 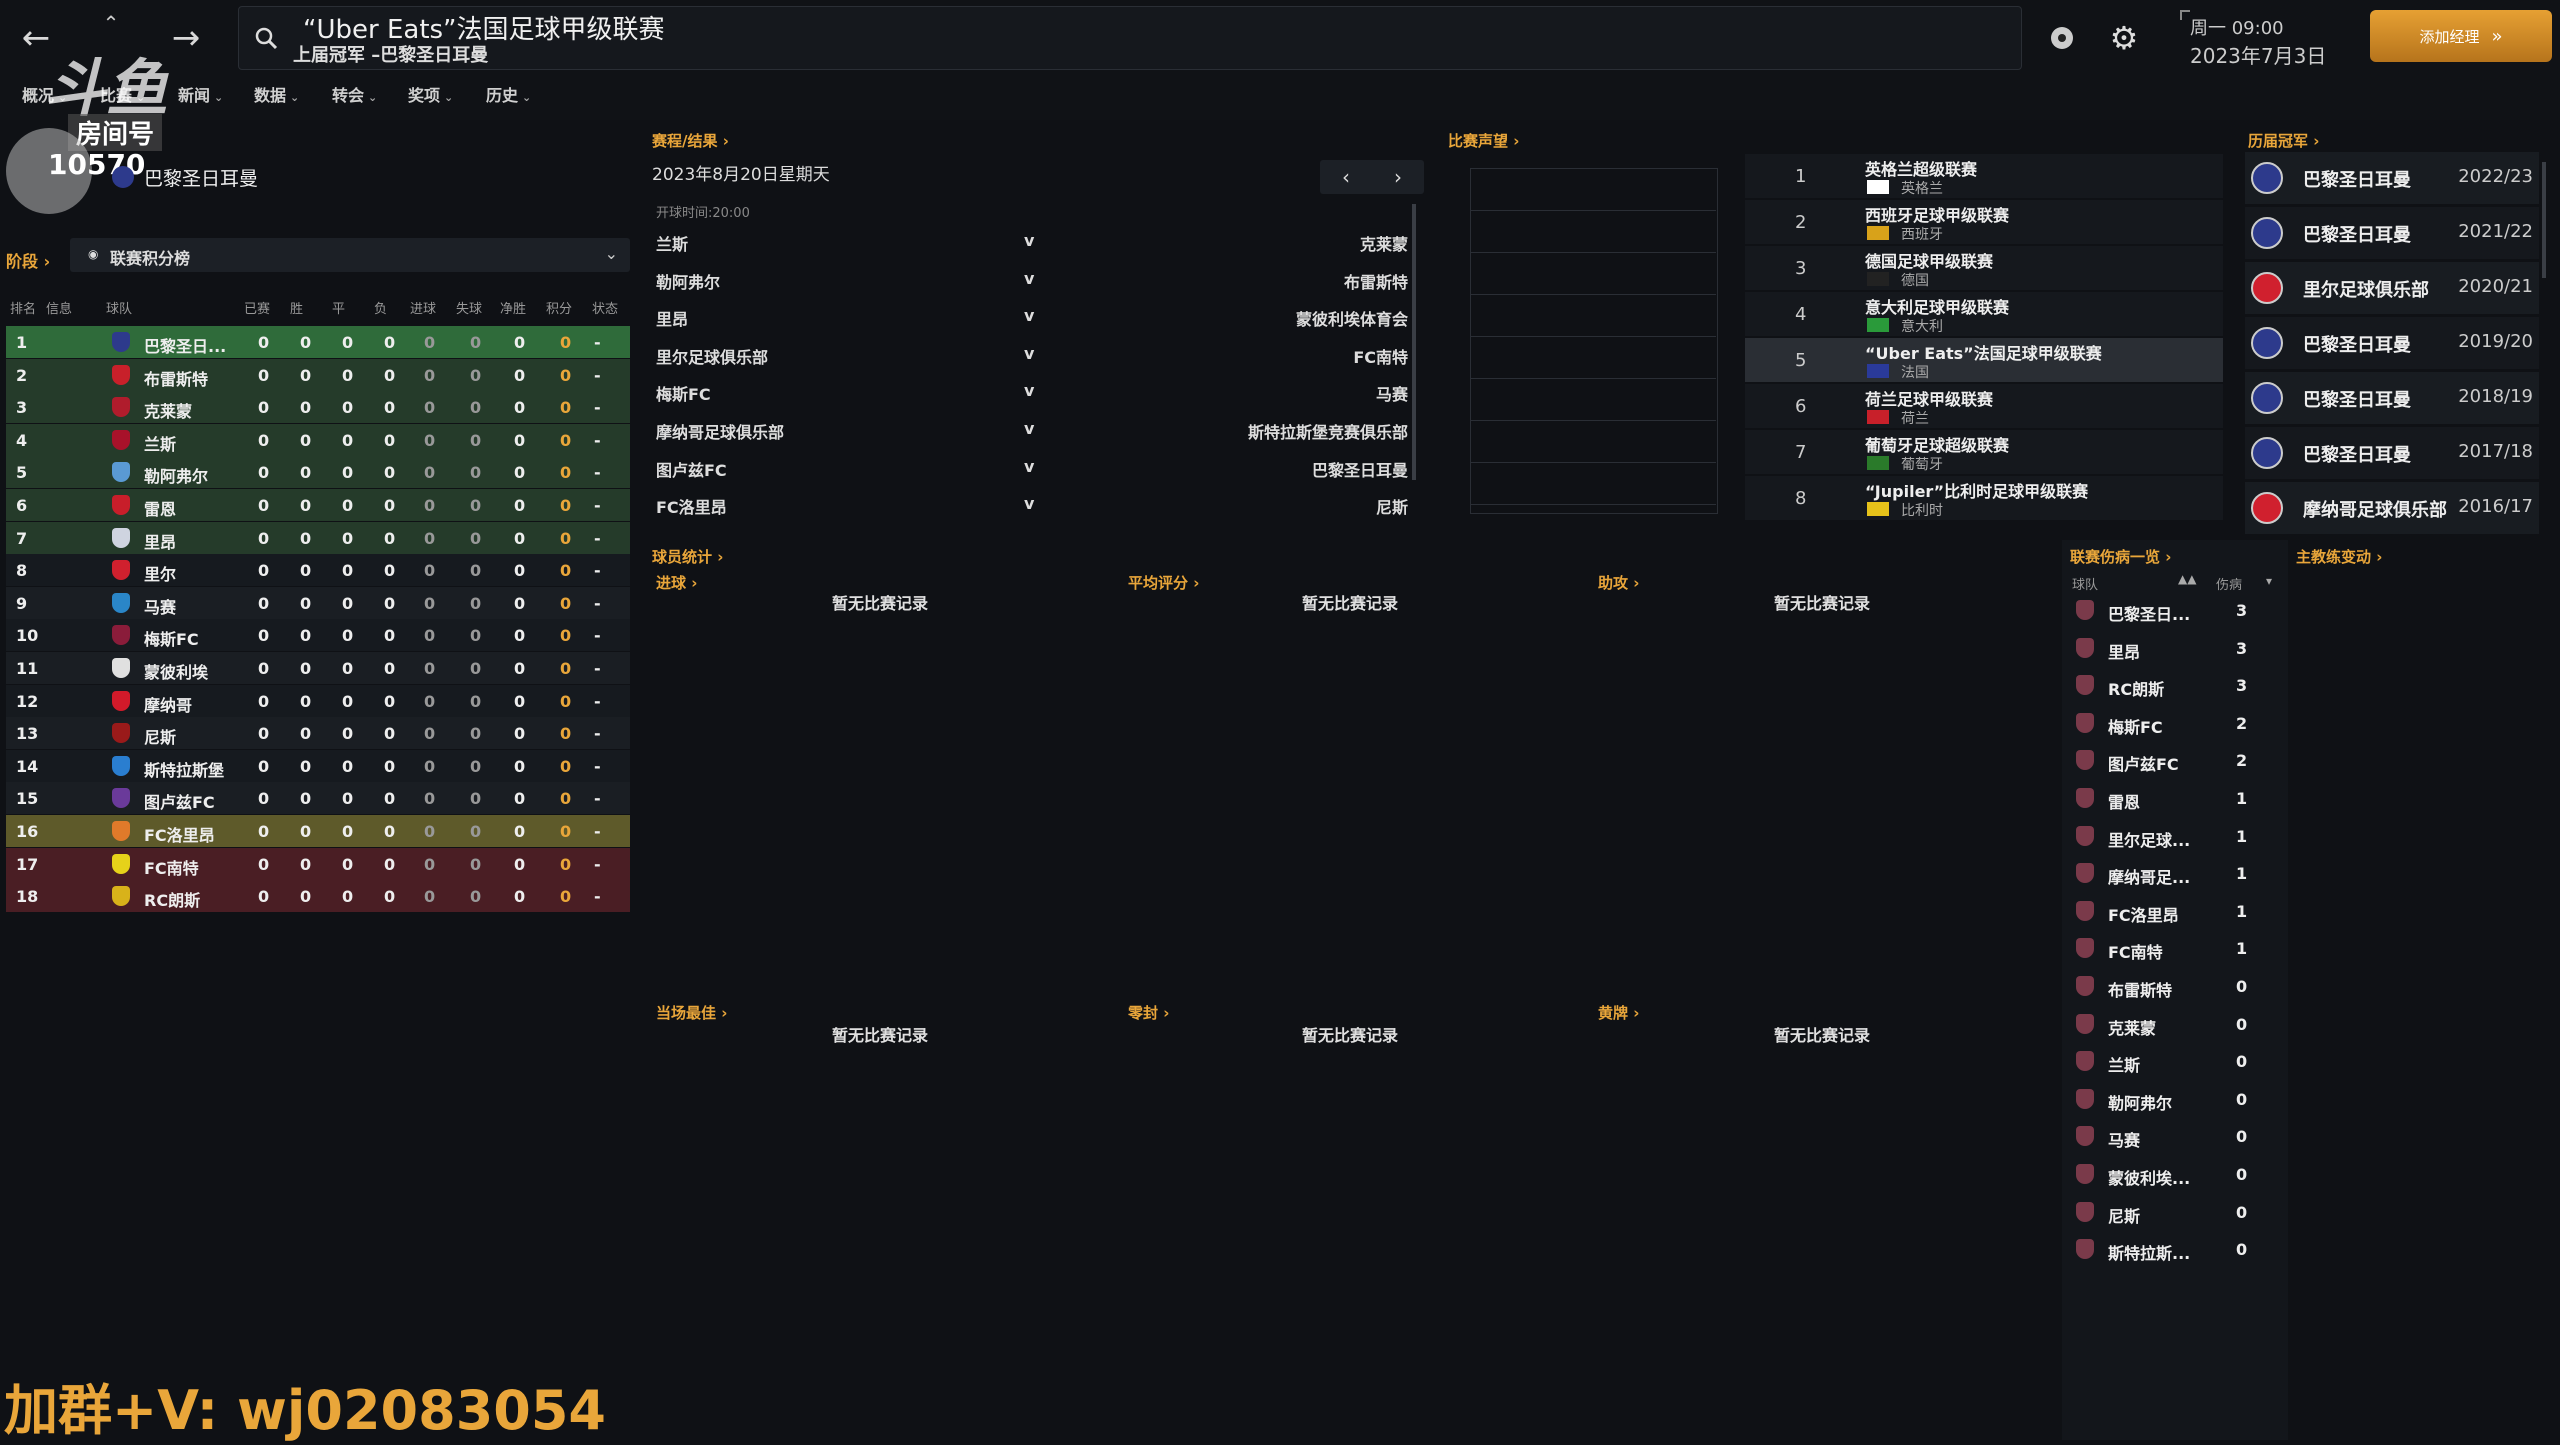 I want to click on injuries-title: 联赛伤病一览 ›, so click(x=2120, y=556).